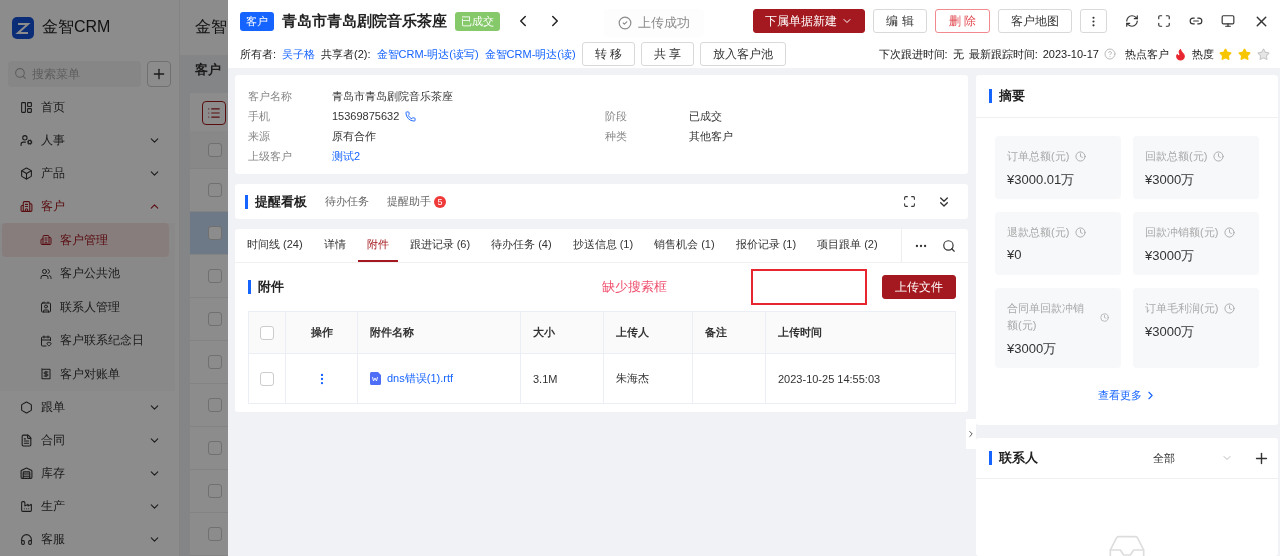  I want to click on submenu-item: 客户对账单, so click(85, 374).